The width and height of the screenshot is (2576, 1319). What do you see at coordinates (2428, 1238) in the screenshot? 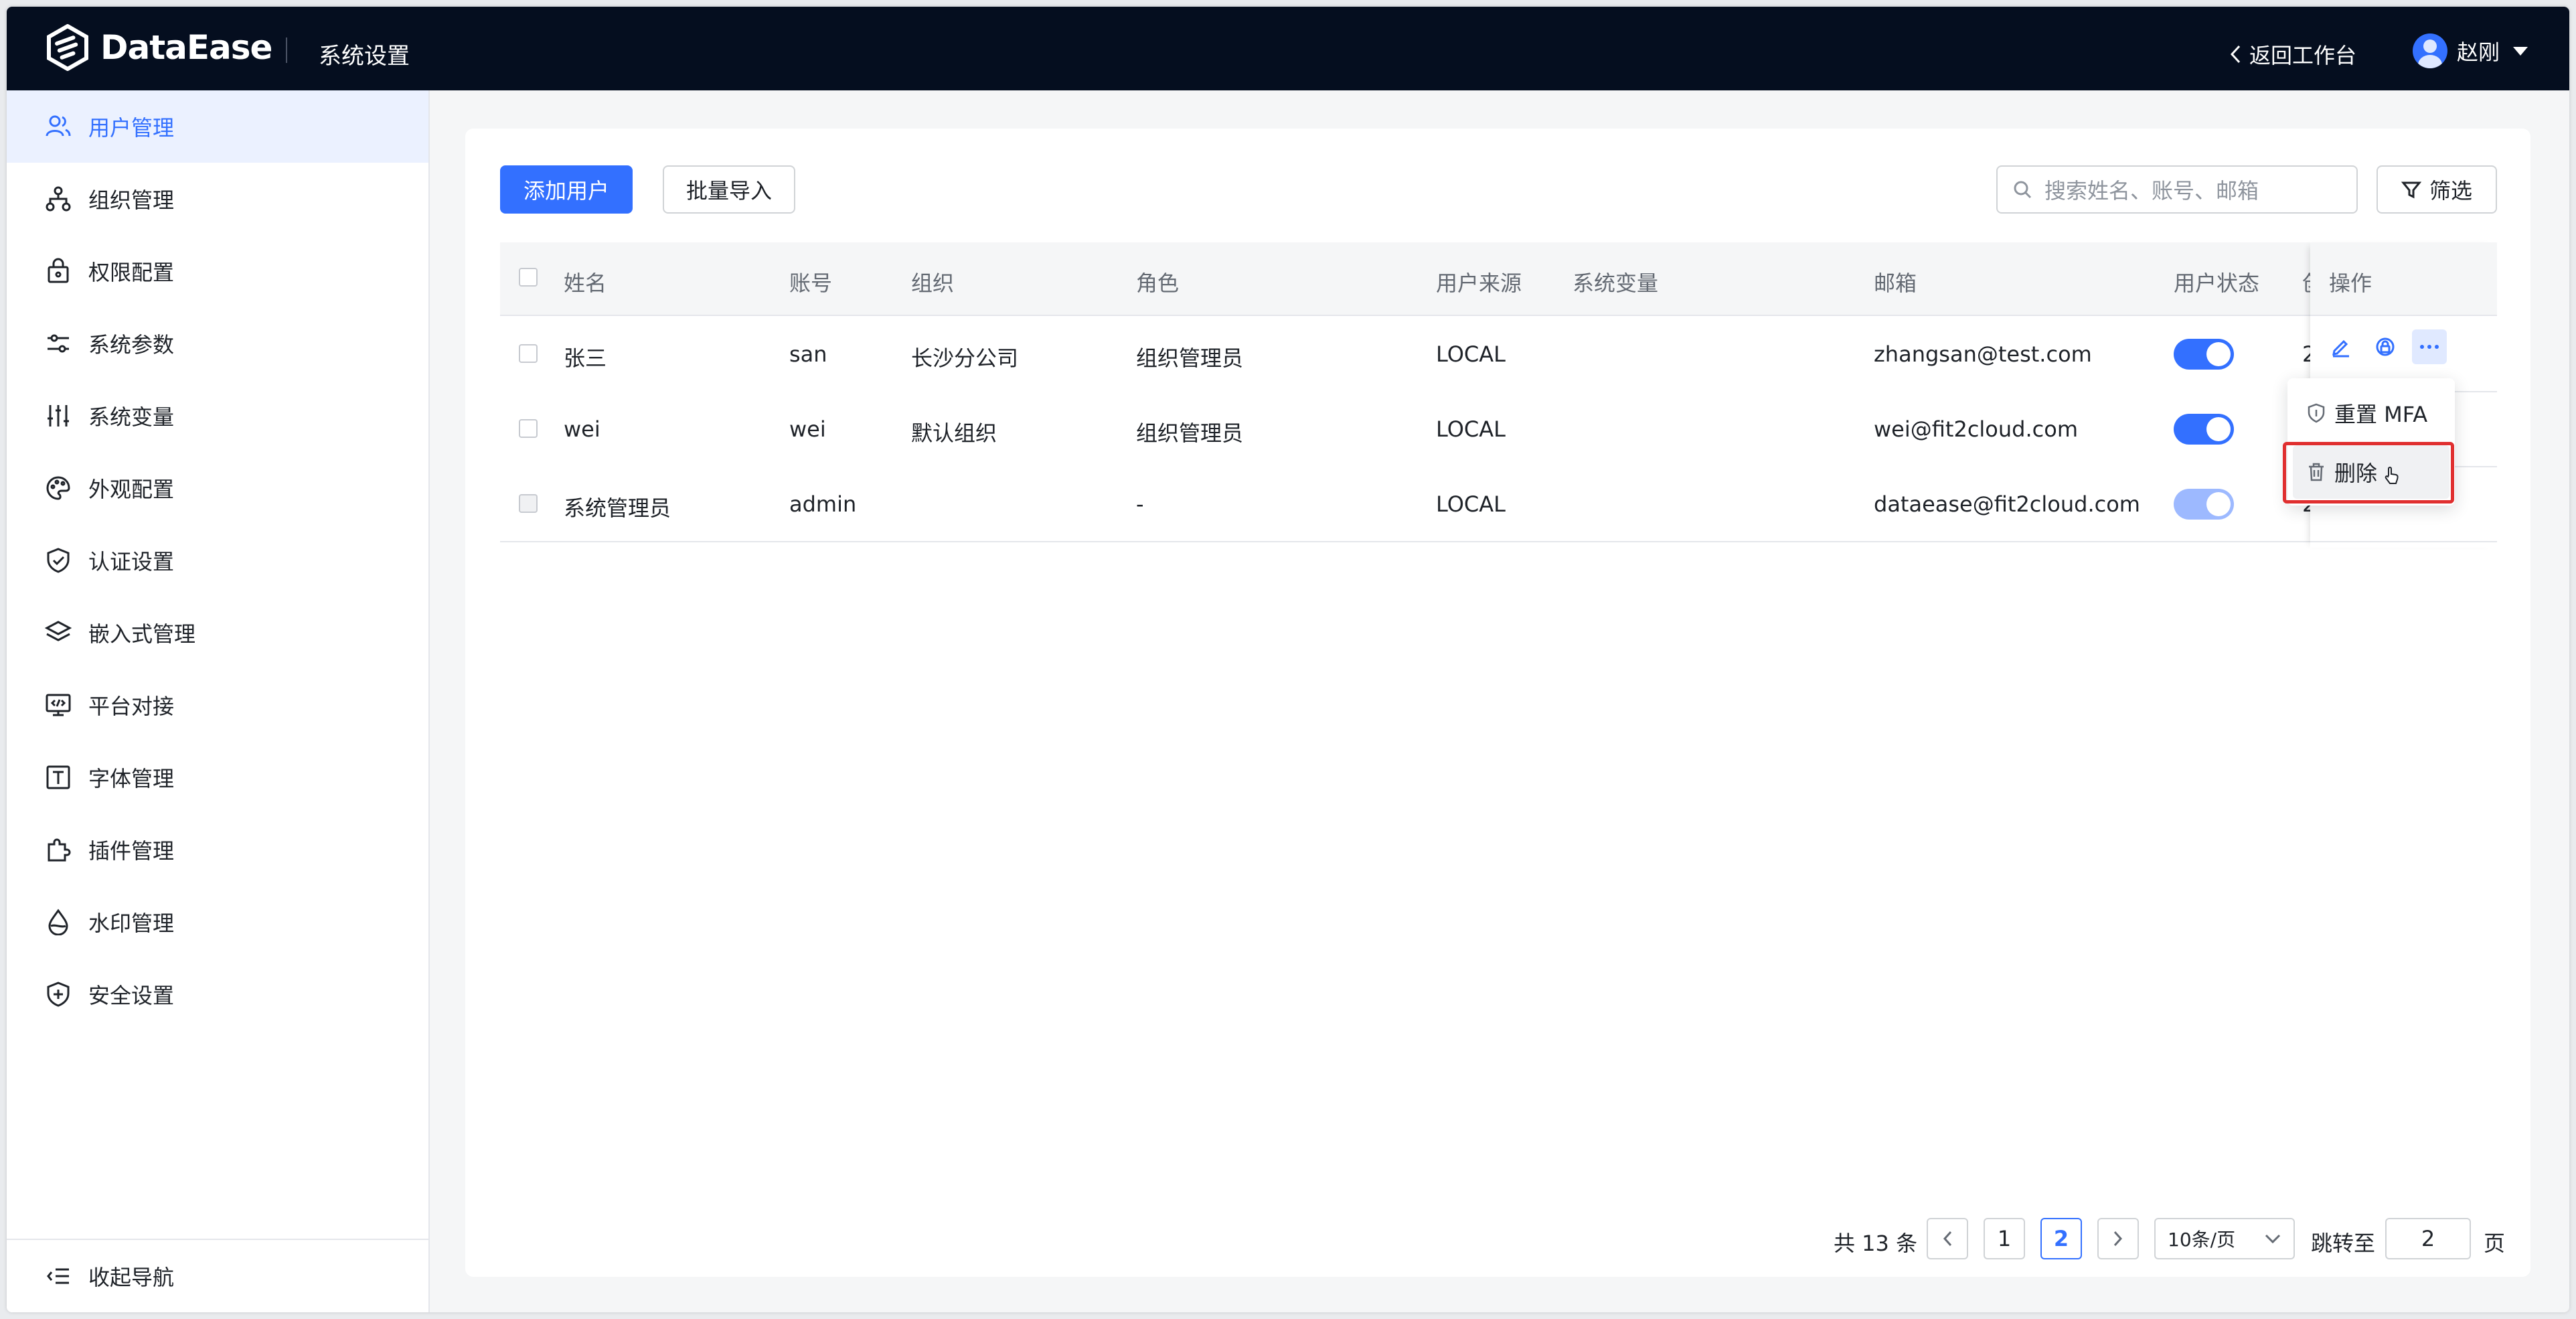
I see `jump-page-input: 2` at bounding box center [2428, 1238].